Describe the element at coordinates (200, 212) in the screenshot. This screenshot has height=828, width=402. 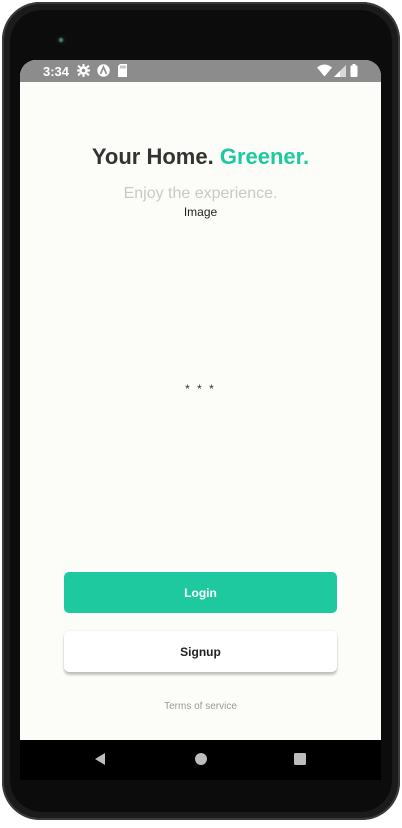
I see `hero-image-placeholder: Image` at that location.